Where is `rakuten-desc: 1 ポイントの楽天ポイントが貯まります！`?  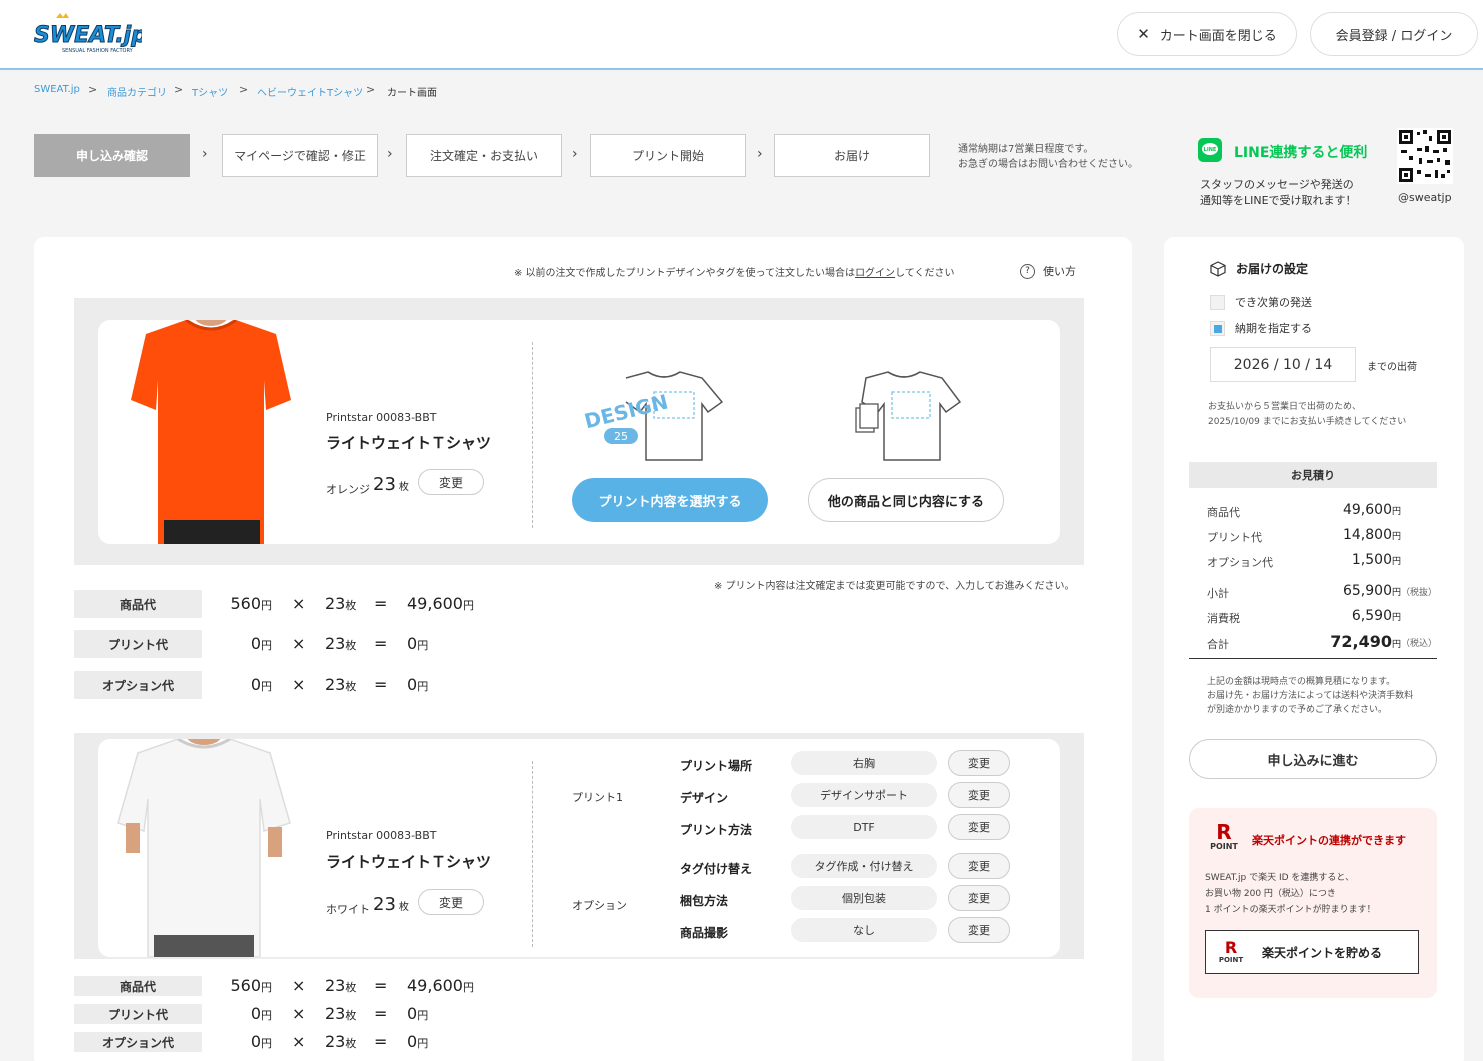
rakuten-desc: 1 ポイントの楽天ポイントが貯まります！ is located at coordinates (1290, 910).